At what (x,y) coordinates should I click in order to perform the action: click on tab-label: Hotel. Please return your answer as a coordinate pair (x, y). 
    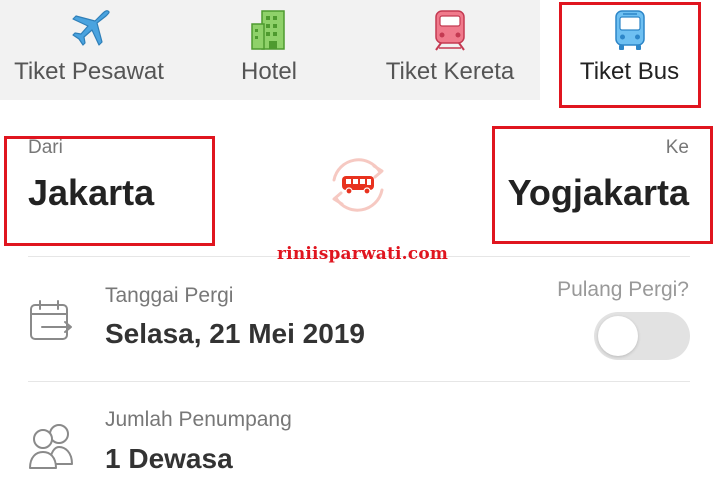
    Looking at the image, I should click on (269, 71).